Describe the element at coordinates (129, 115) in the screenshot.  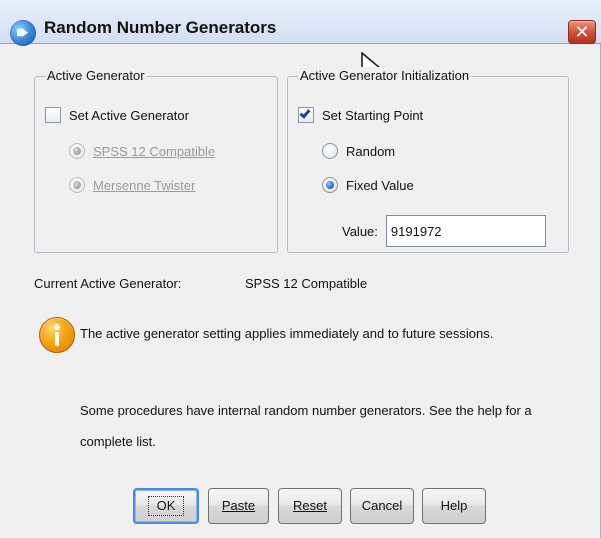
I see `set-active-generator-label: Set Active Generator` at that location.